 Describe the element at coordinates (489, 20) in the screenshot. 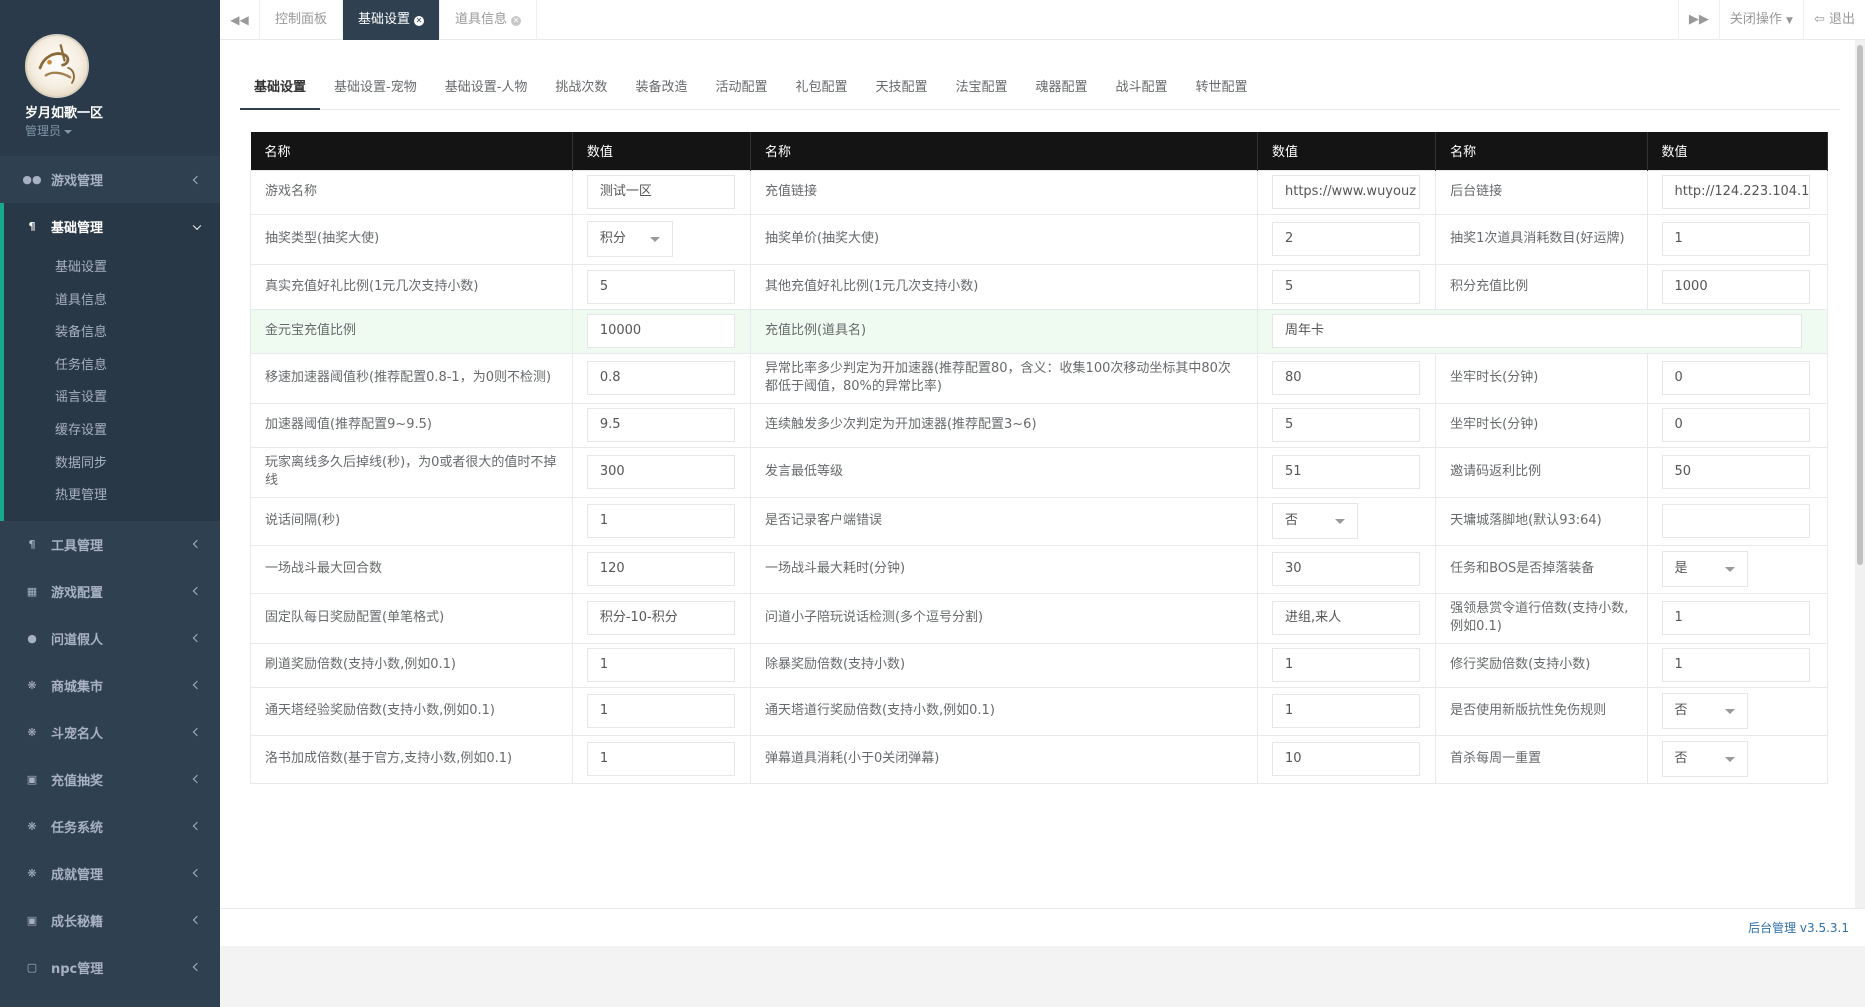

I see `page-tab: 道具信息 ✕` at that location.